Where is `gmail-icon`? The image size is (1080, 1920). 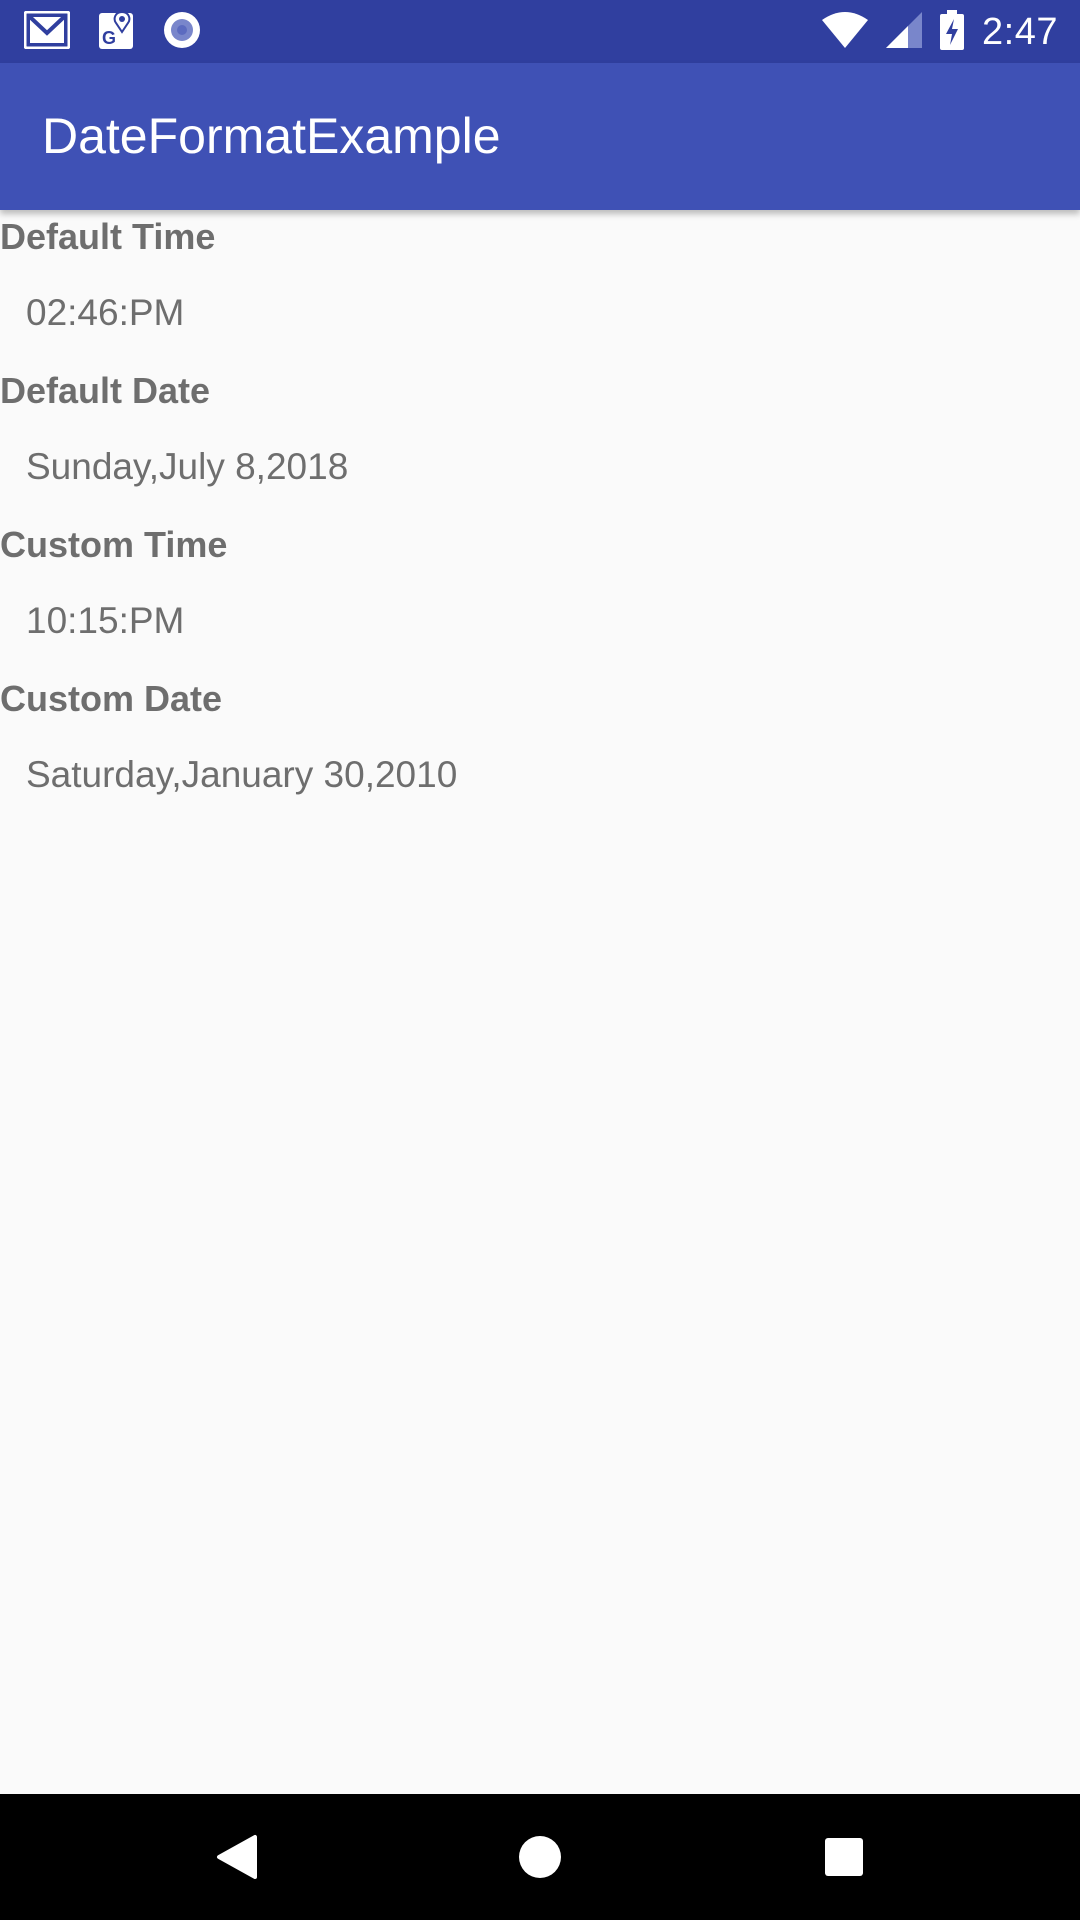
gmail-icon is located at coordinates (47, 32).